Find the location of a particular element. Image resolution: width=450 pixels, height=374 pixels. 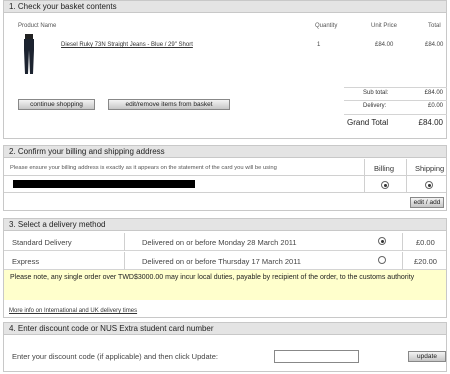

jeans-thumbnail-icon is located at coordinates (29, 54).